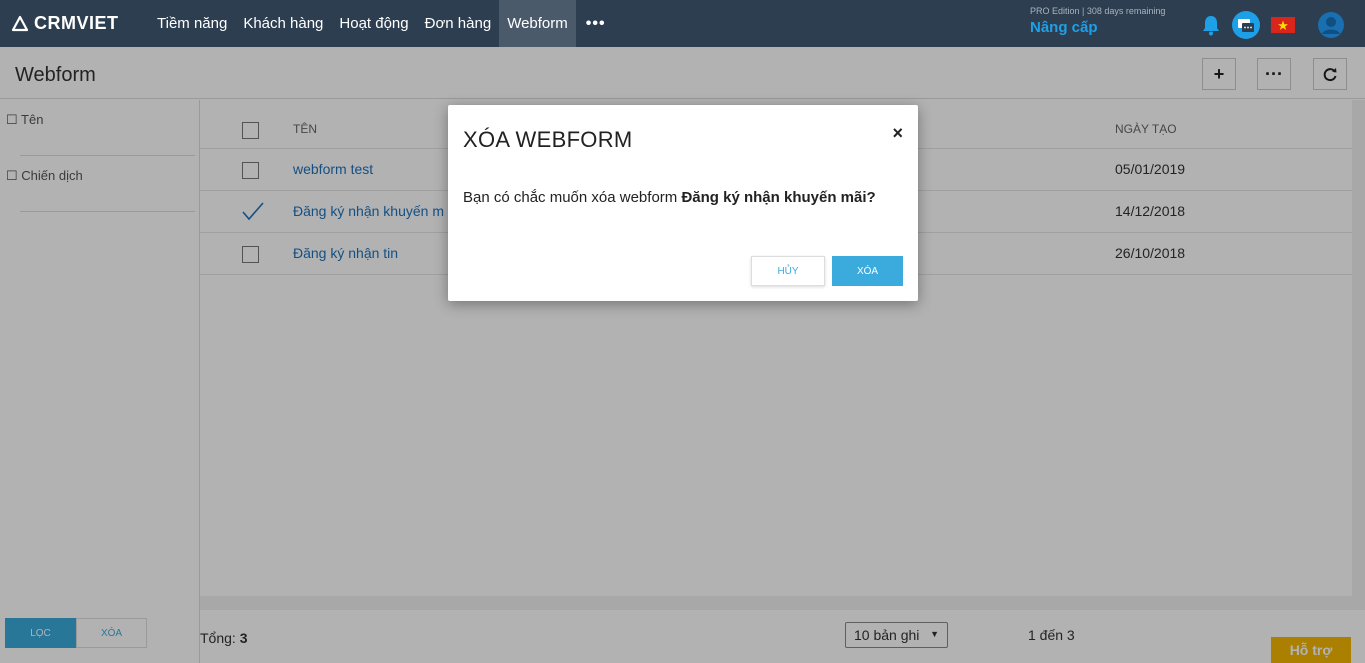 This screenshot has width=1365, height=663. Describe the element at coordinates (1268, 25) in the screenshot. I see `top-icons` at that location.